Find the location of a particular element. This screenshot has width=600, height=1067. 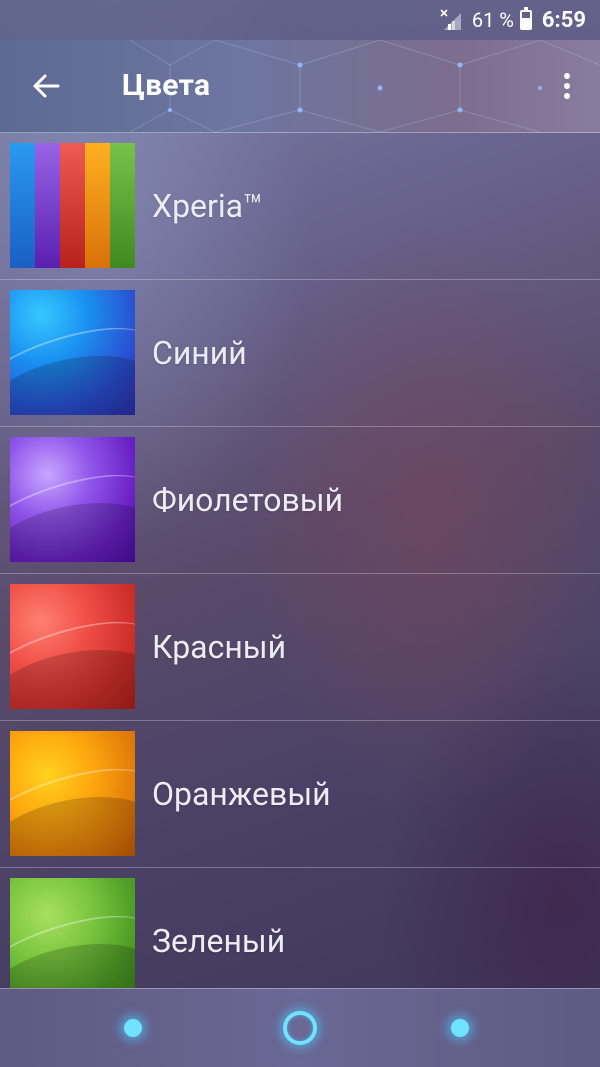

blue-swatch is located at coordinates (72, 352).